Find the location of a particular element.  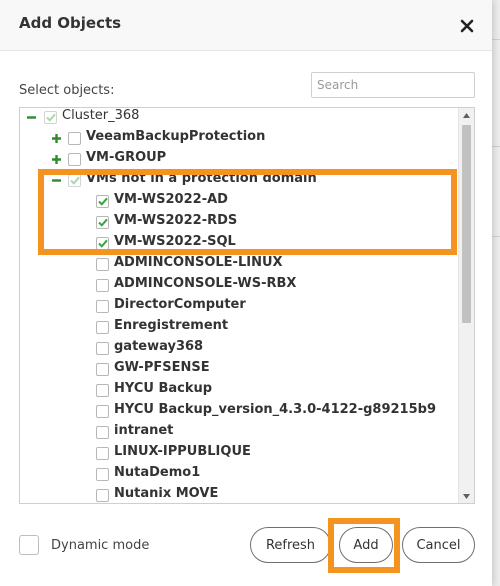

tree-node-label: Nutanix MOVE is located at coordinates (166, 493).